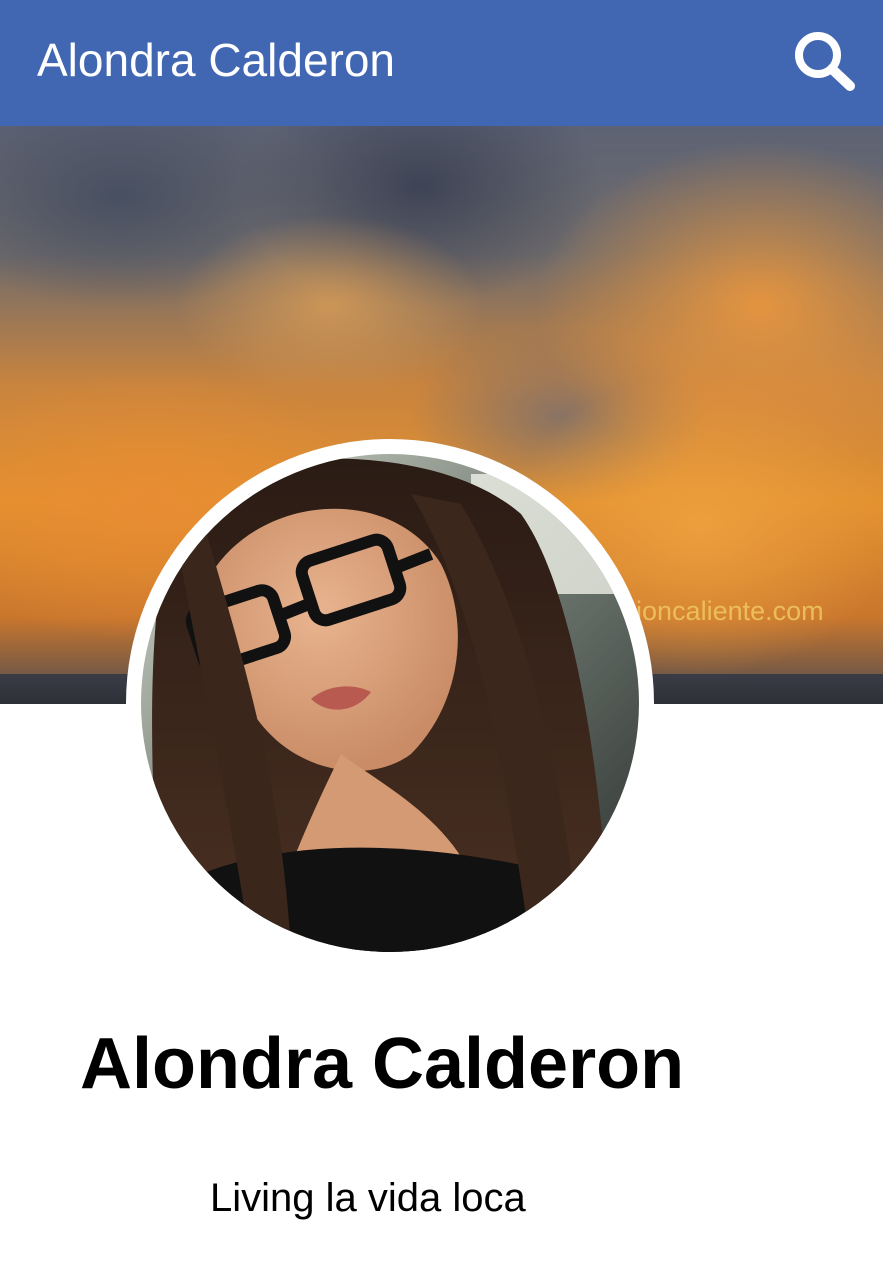 Image resolution: width=883 pixels, height=1280 pixels. Describe the element at coordinates (825, 61) in the screenshot. I see `search-icon` at that location.